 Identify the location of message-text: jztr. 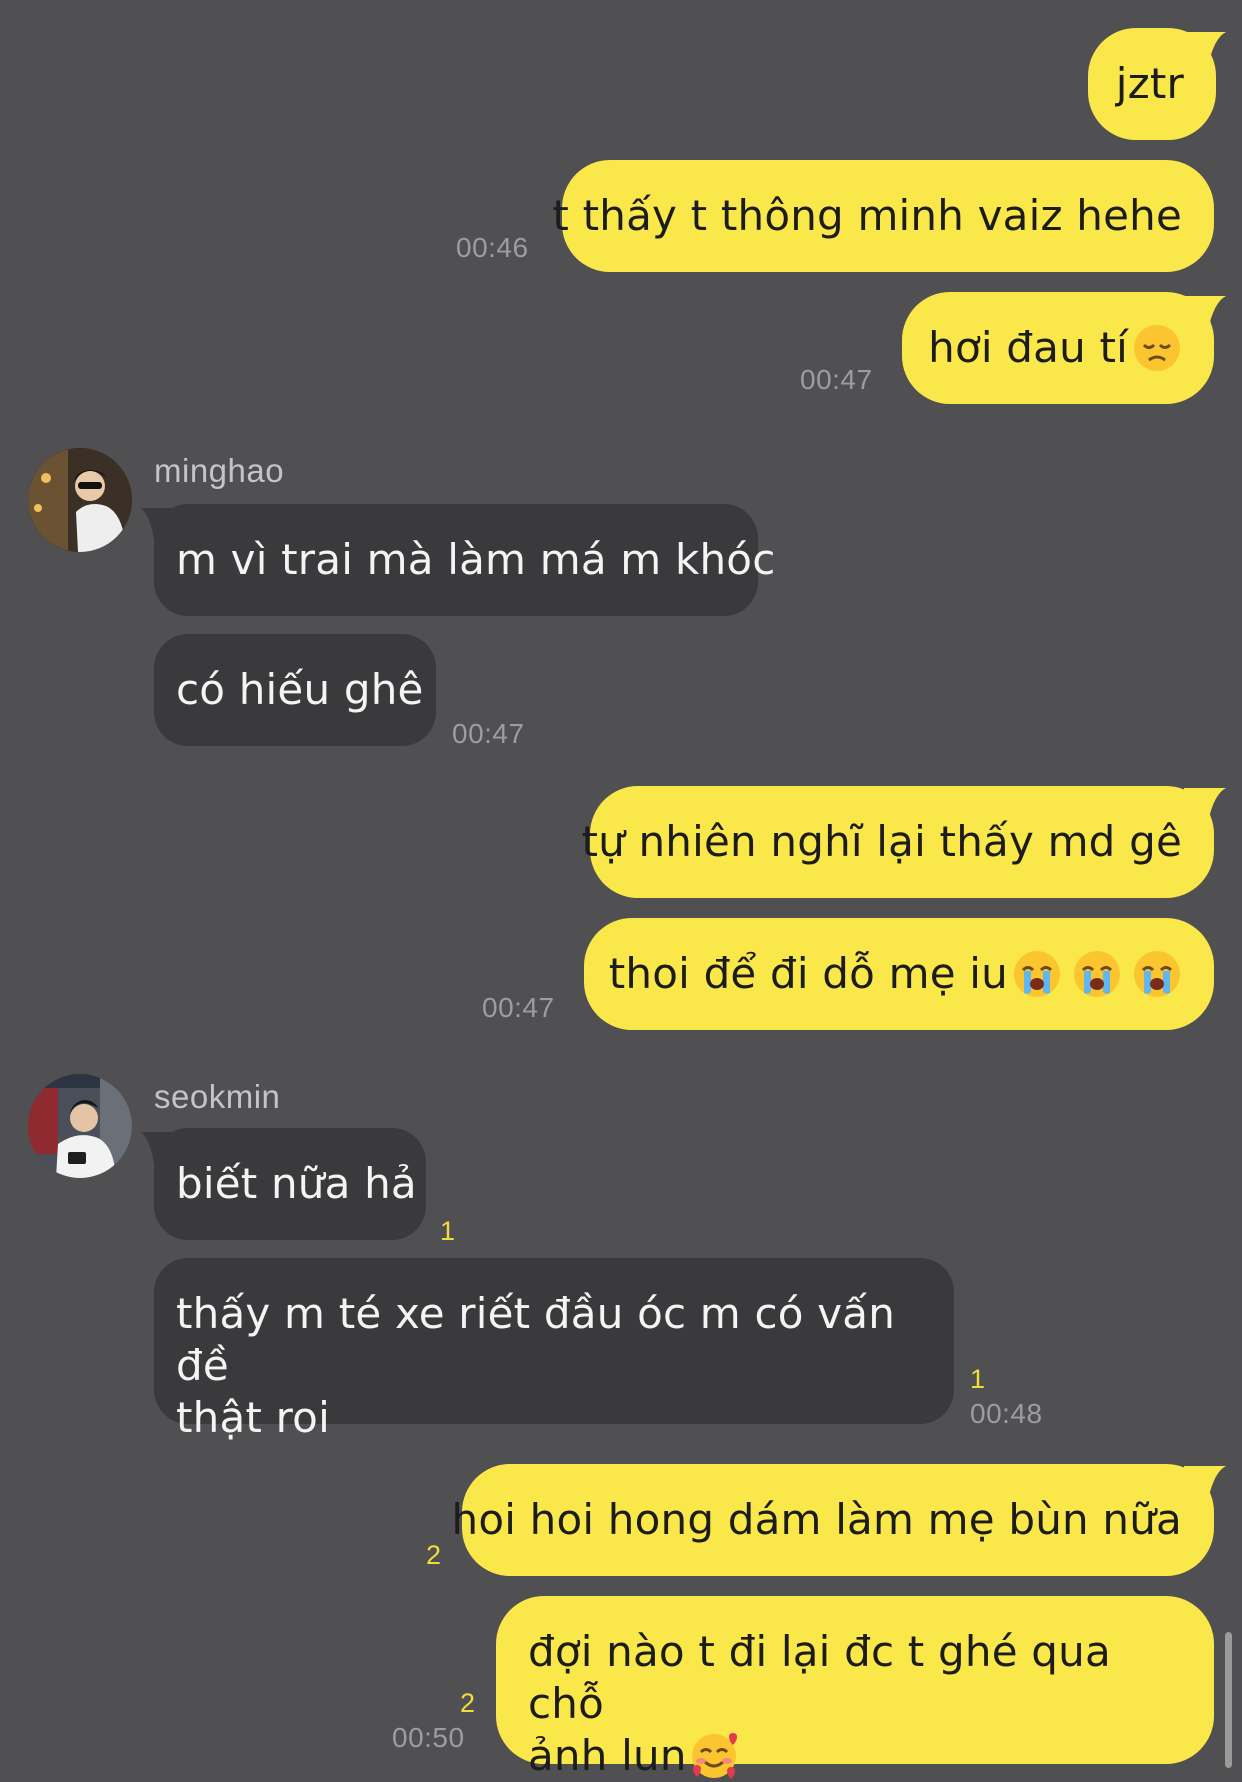
(1149, 83).